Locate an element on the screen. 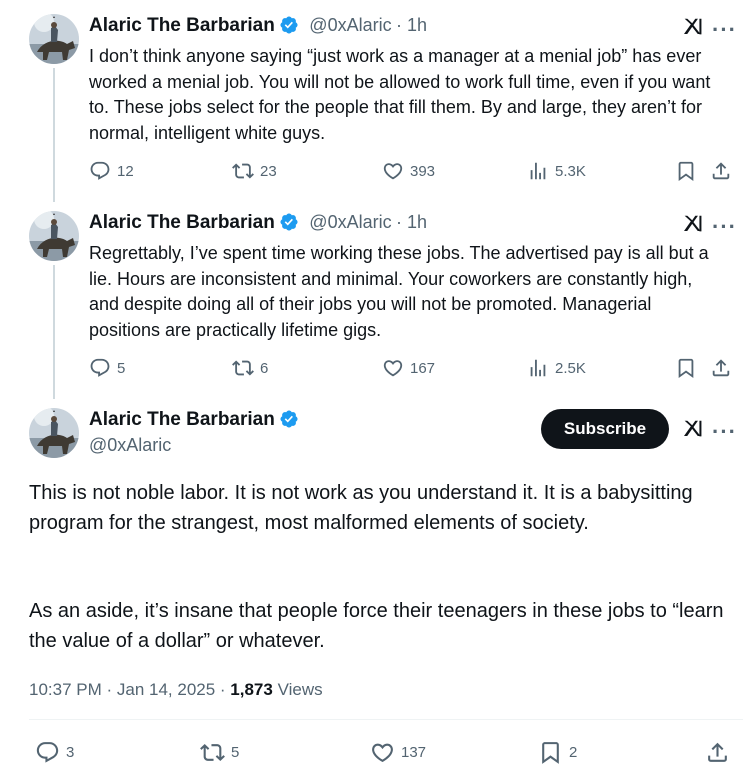  divider is located at coordinates (386, 719).